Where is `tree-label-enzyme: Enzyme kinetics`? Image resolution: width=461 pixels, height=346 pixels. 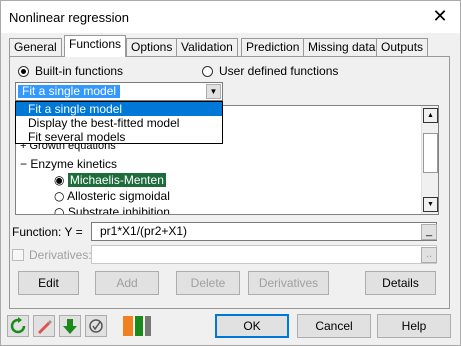
tree-label-enzyme: Enzyme kinetics is located at coordinates (74, 164).